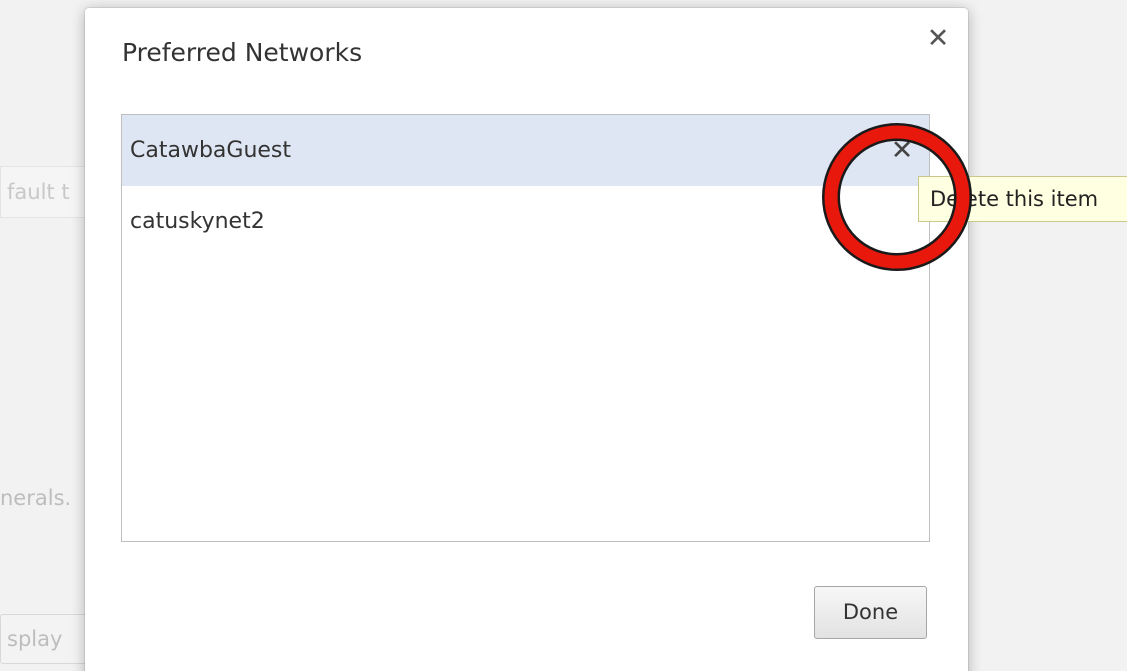 This screenshot has width=1127, height=671. Describe the element at coordinates (938, 39) in the screenshot. I see `close-icon: ✕` at that location.